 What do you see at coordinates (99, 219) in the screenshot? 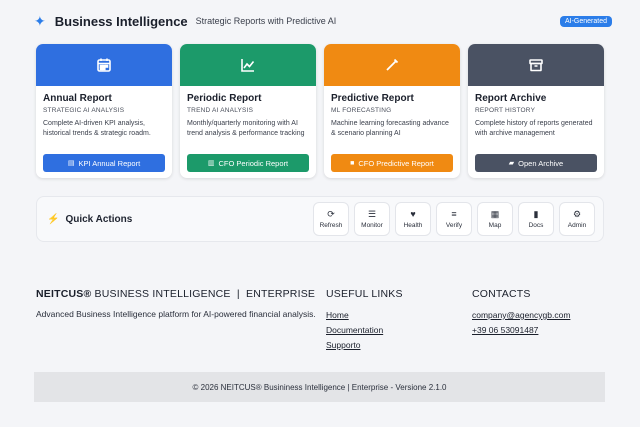
I see `quick-actions-label: Quick Actions` at bounding box center [99, 219].